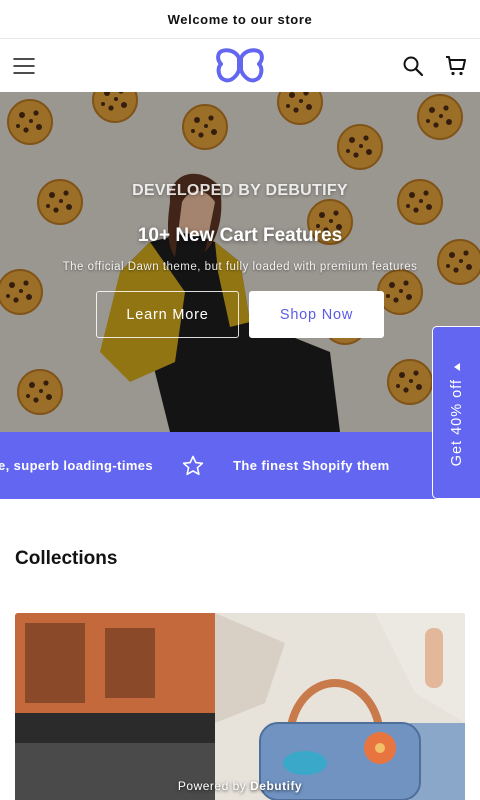  What do you see at coordinates (456, 423) in the screenshot?
I see `discount-tab-label: Get 40% off` at bounding box center [456, 423].